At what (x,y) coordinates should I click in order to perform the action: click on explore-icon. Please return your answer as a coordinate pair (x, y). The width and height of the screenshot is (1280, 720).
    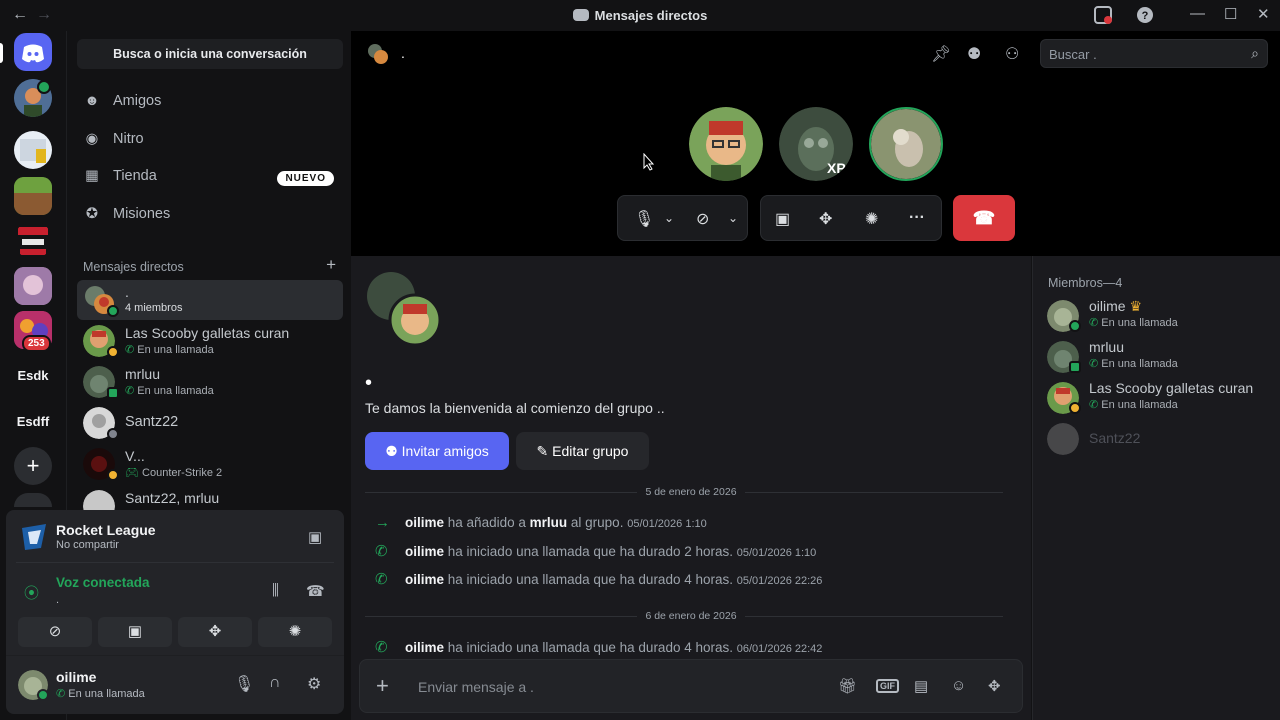
    Looking at the image, I should click on (33, 500).